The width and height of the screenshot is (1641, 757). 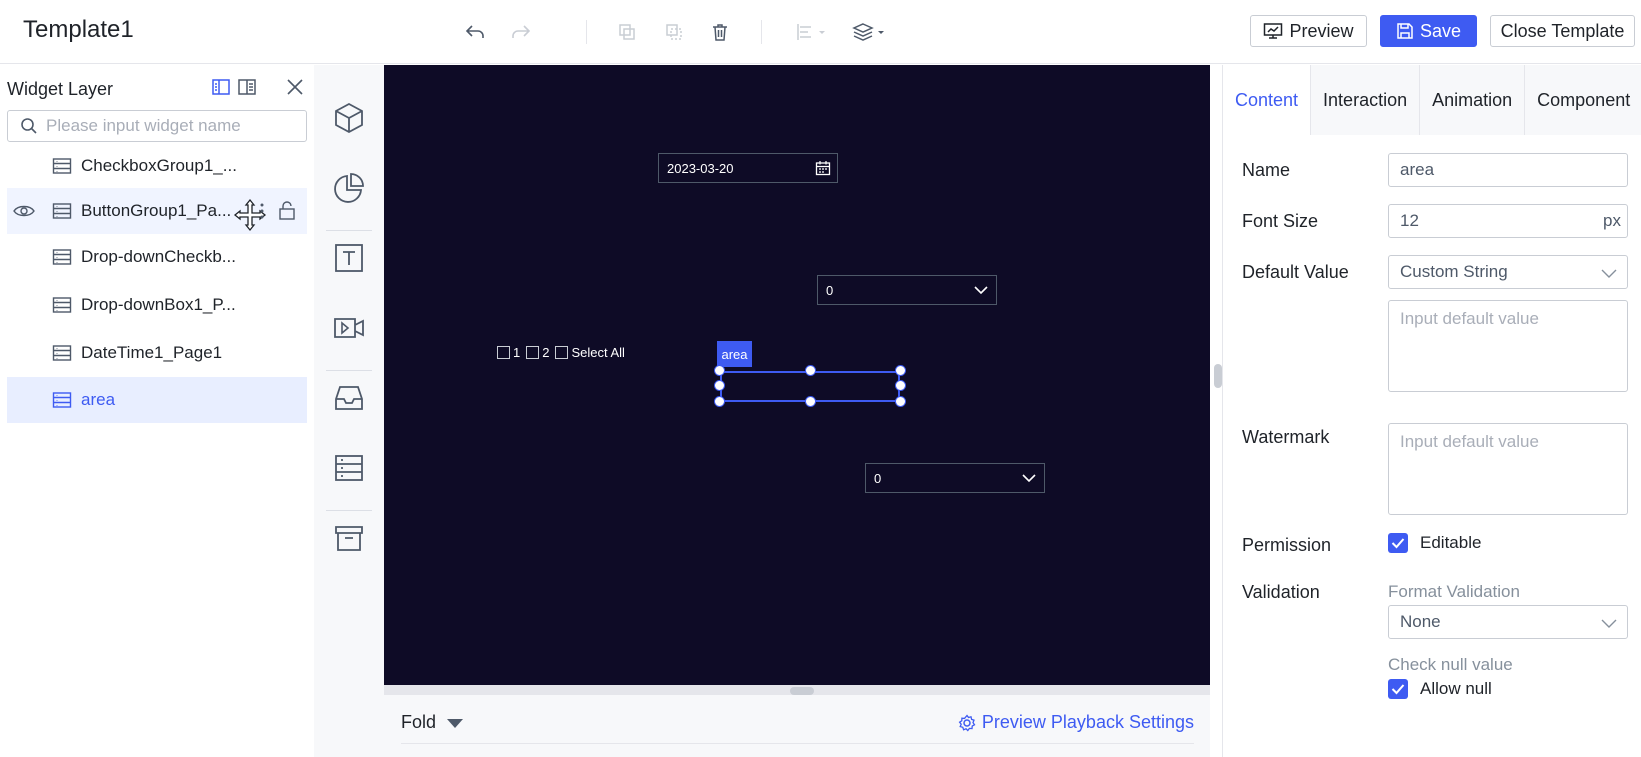 I want to click on search-icon, so click(x=29, y=126).